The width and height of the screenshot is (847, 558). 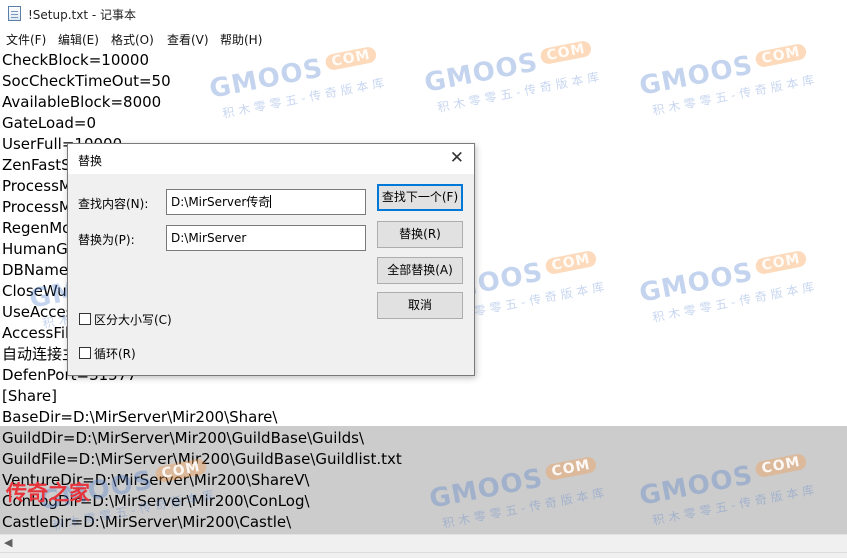 What do you see at coordinates (271, 159) in the screenshot?
I see `dialog-title-bar: 替换 ✕` at bounding box center [271, 159].